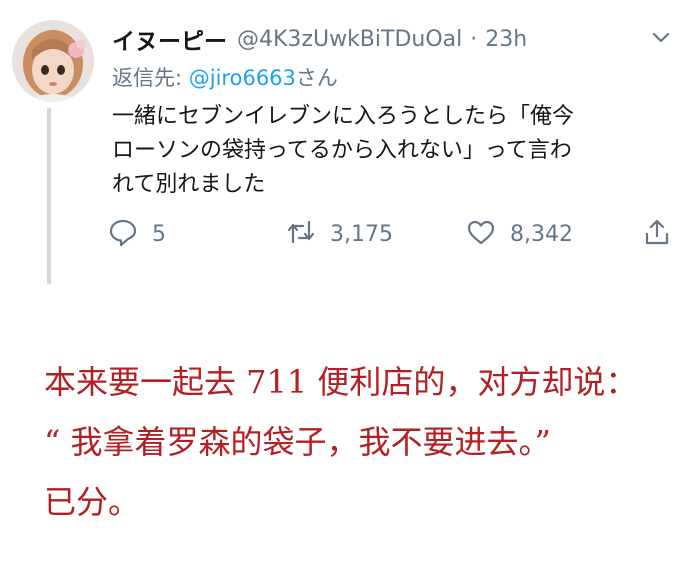  Describe the element at coordinates (297, 442) in the screenshot. I see `caption-line: “ 我拿着罗森的袋子，我不要进去。”` at that location.